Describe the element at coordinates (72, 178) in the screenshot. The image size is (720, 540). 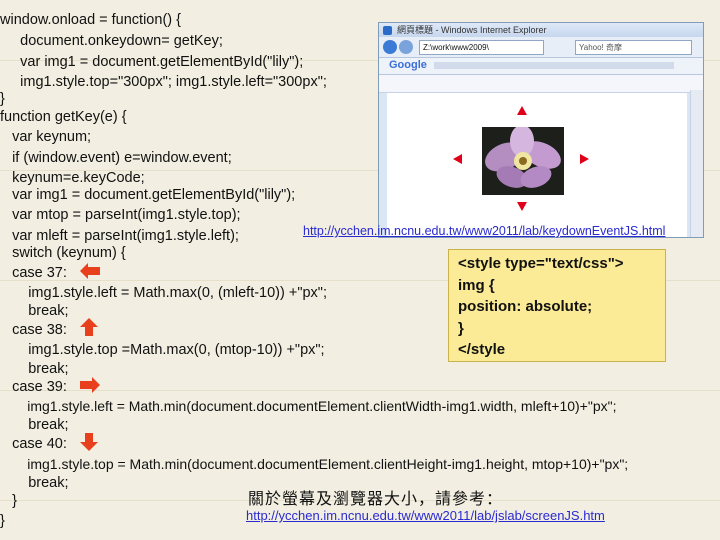
I see `code-line: keynum=e.keyCode;` at that location.